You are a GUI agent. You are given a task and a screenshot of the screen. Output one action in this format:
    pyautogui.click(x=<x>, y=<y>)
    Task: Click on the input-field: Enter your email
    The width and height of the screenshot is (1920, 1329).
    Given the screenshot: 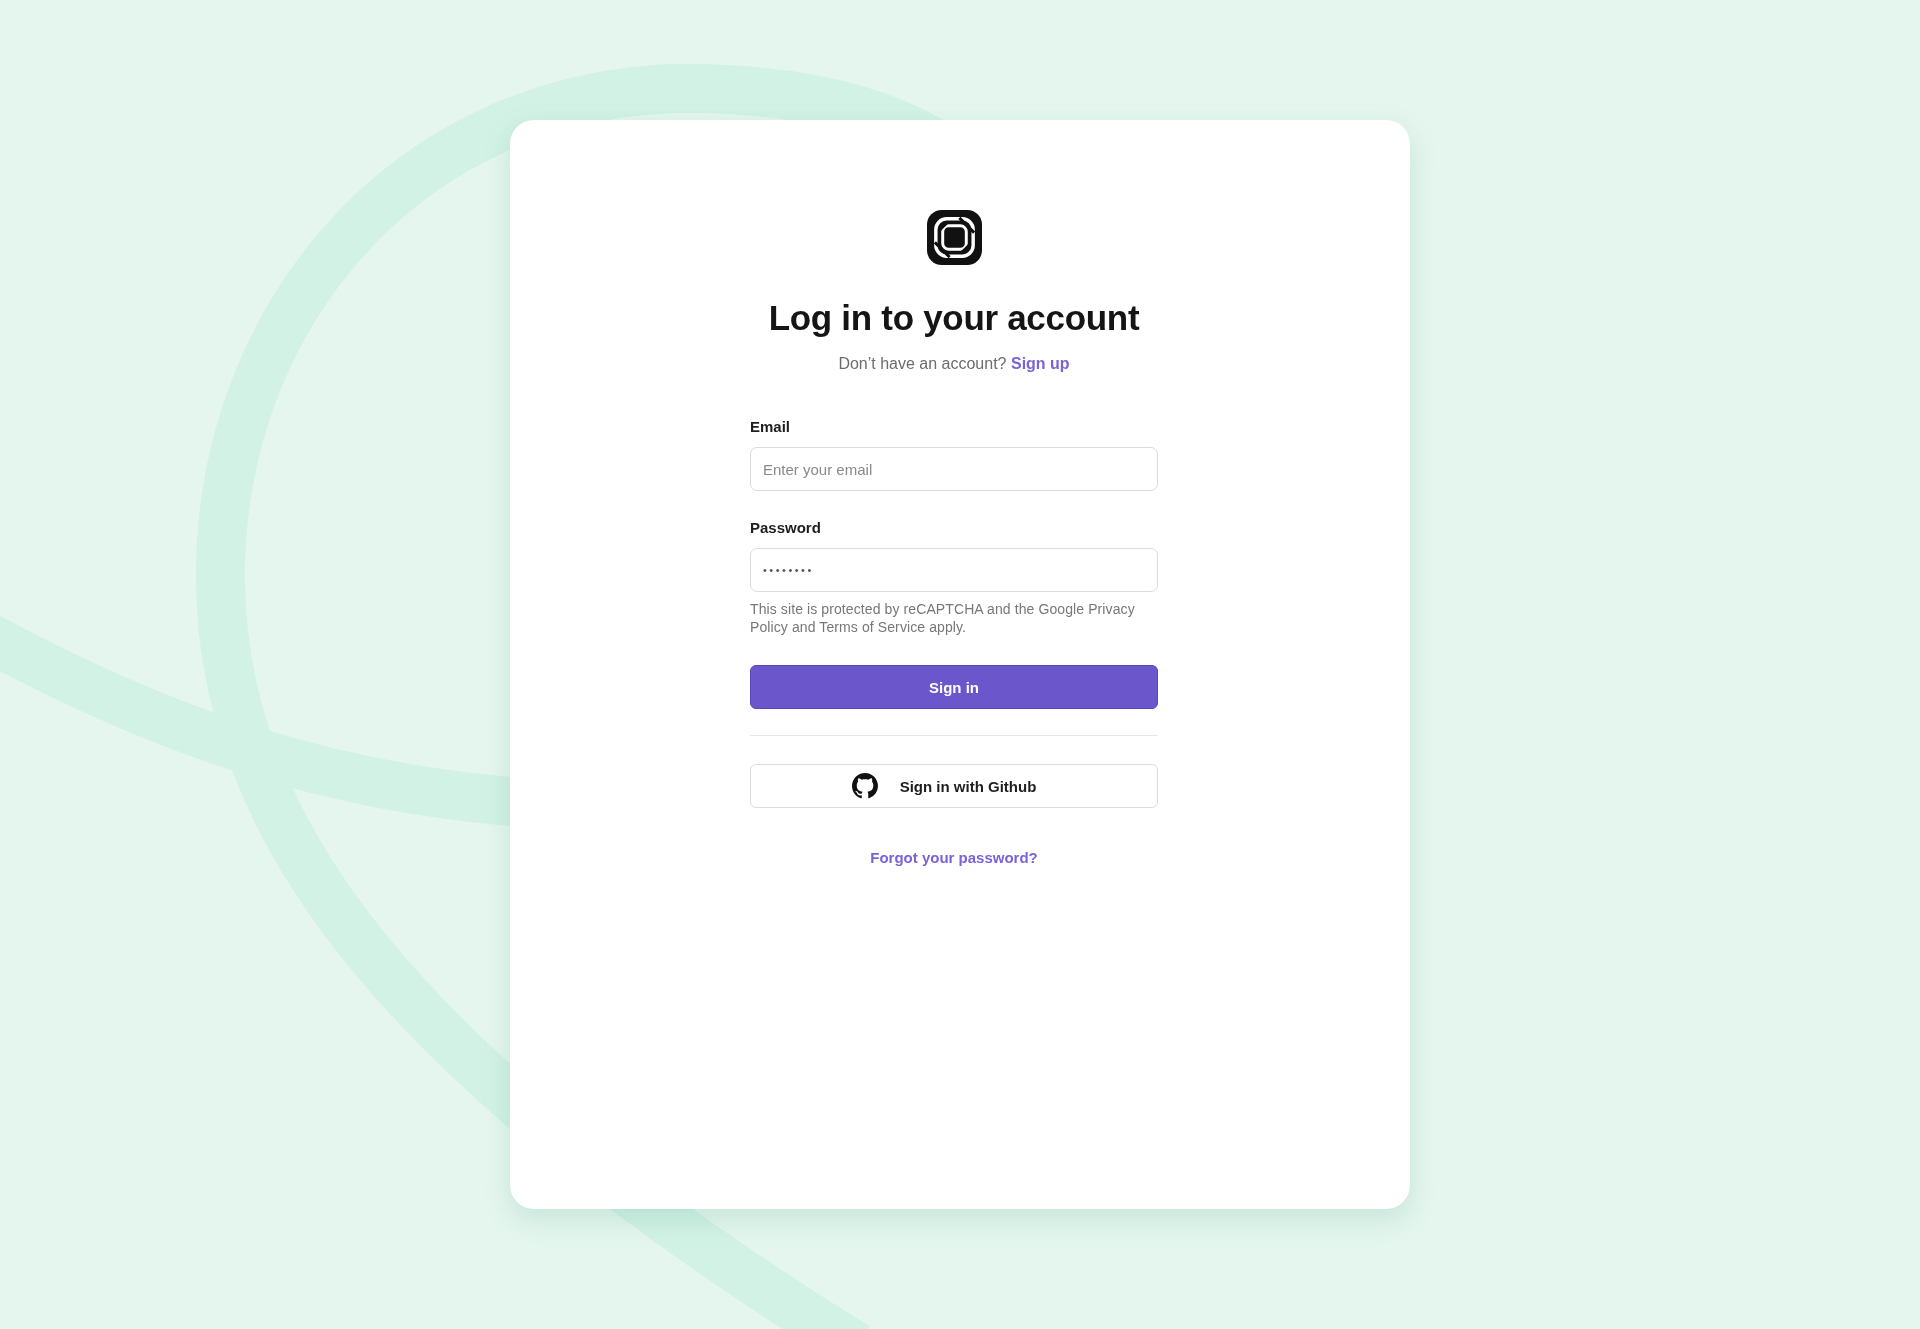 What is the action you would take?
    pyautogui.click(x=954, y=469)
    